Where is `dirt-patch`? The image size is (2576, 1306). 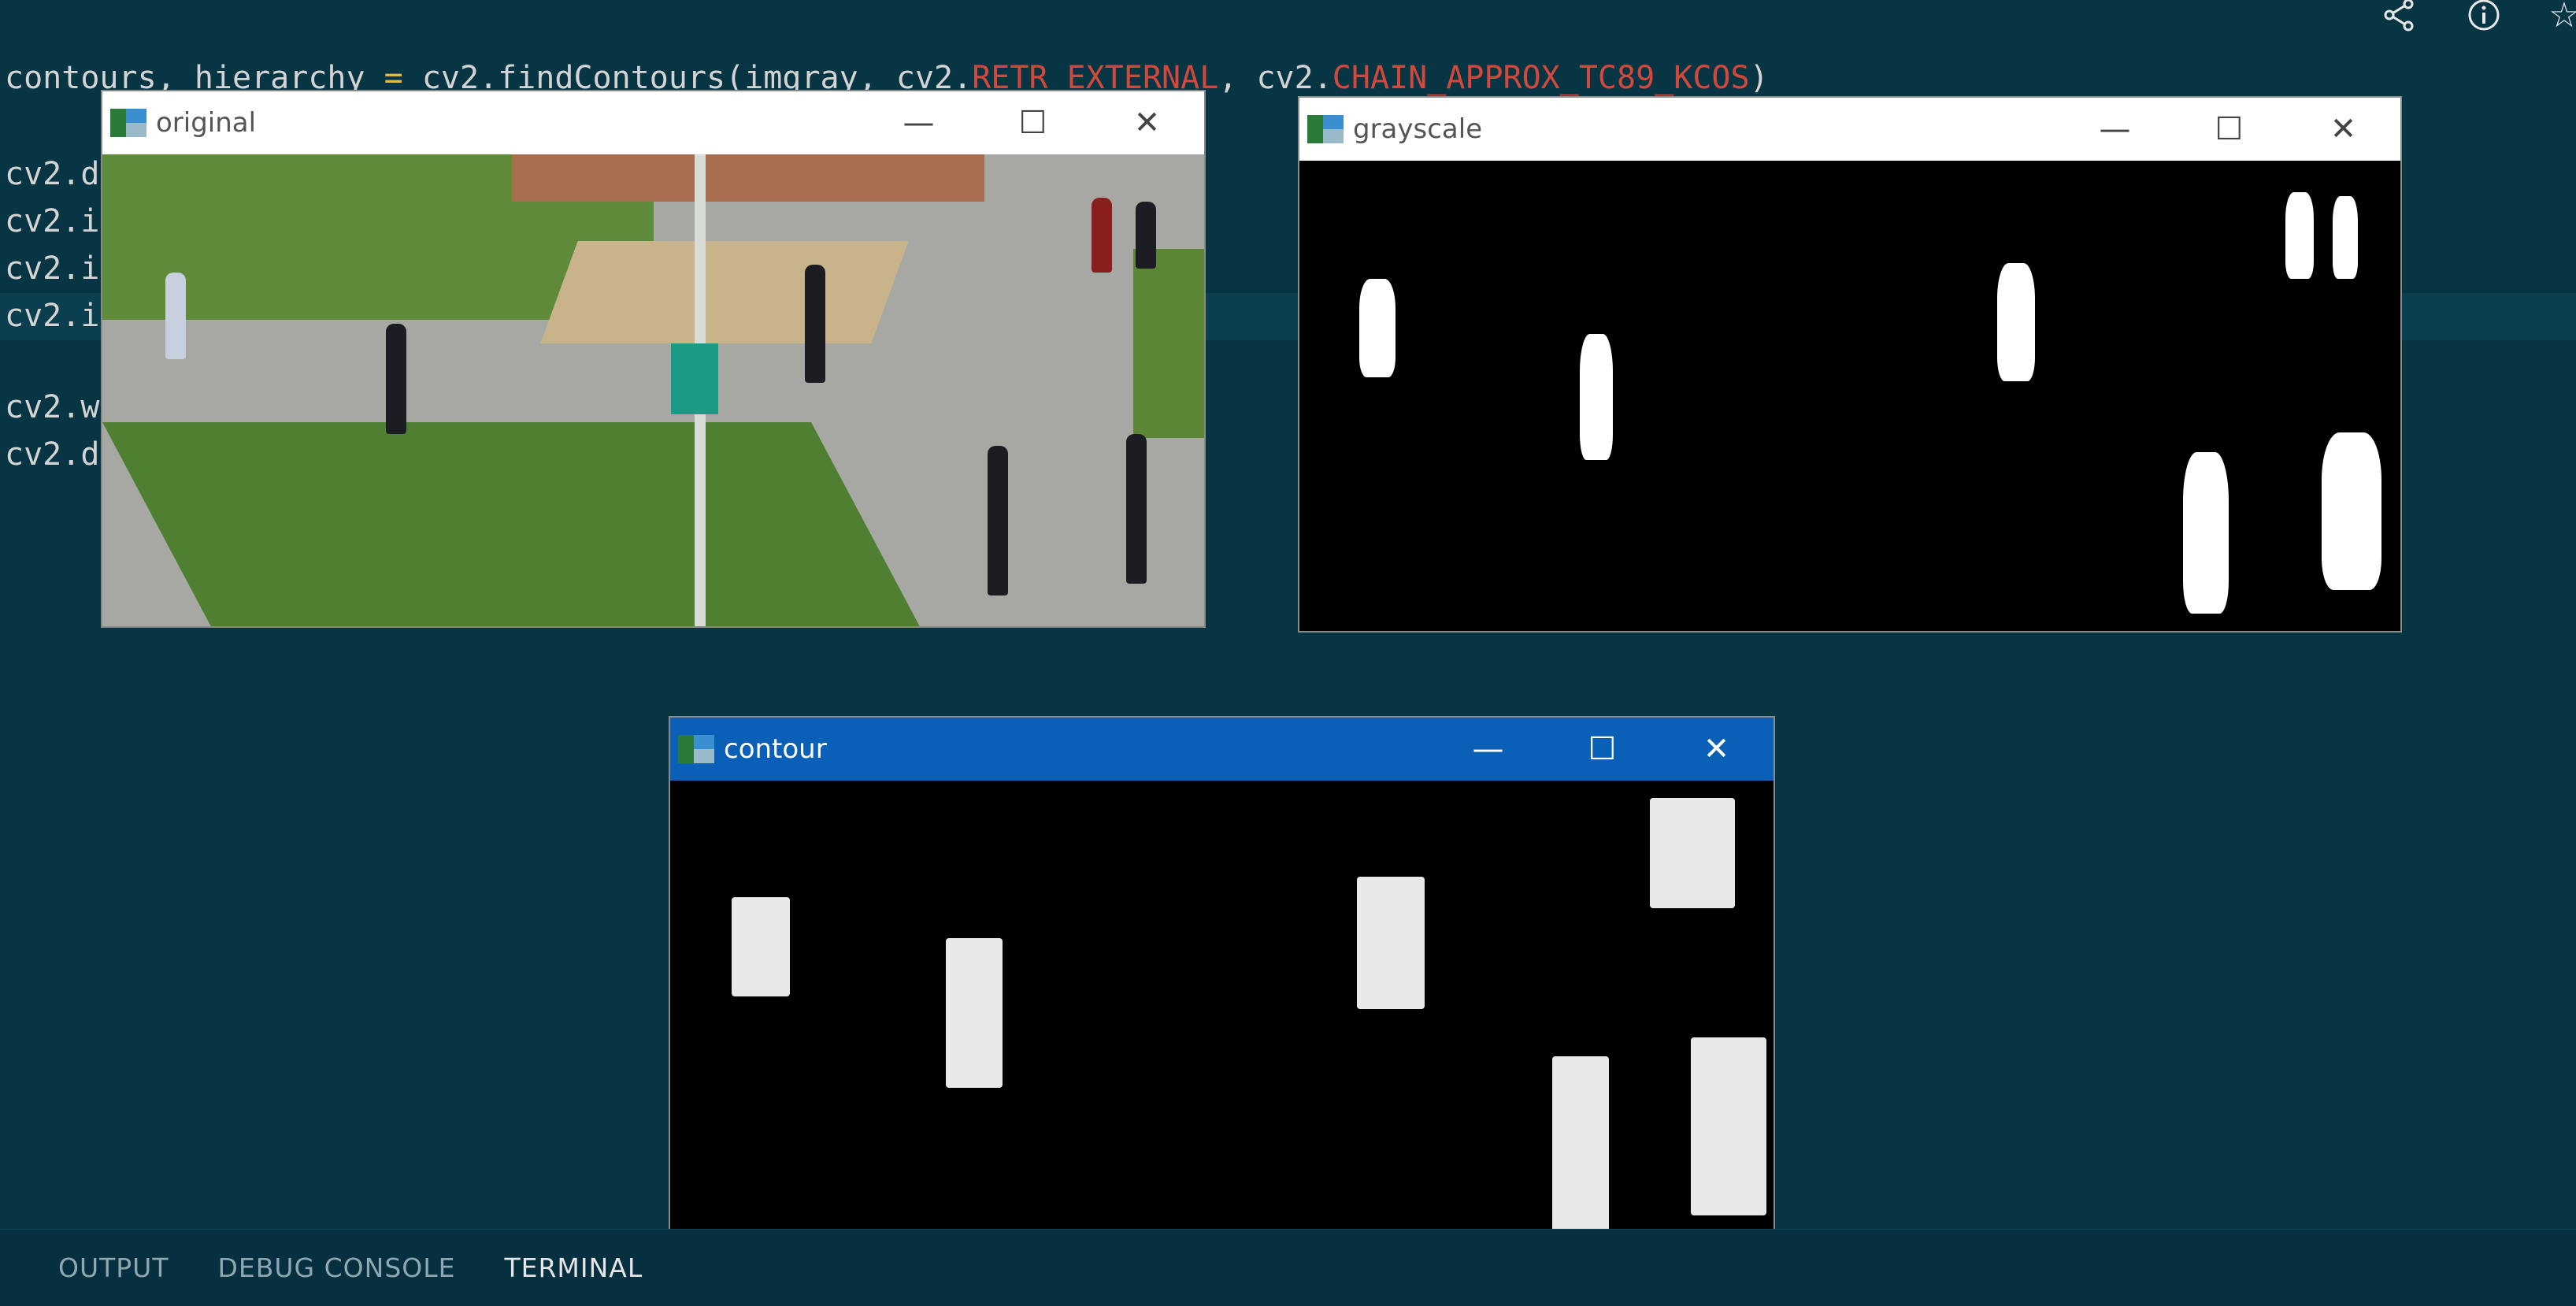 dirt-patch is located at coordinates (724, 292).